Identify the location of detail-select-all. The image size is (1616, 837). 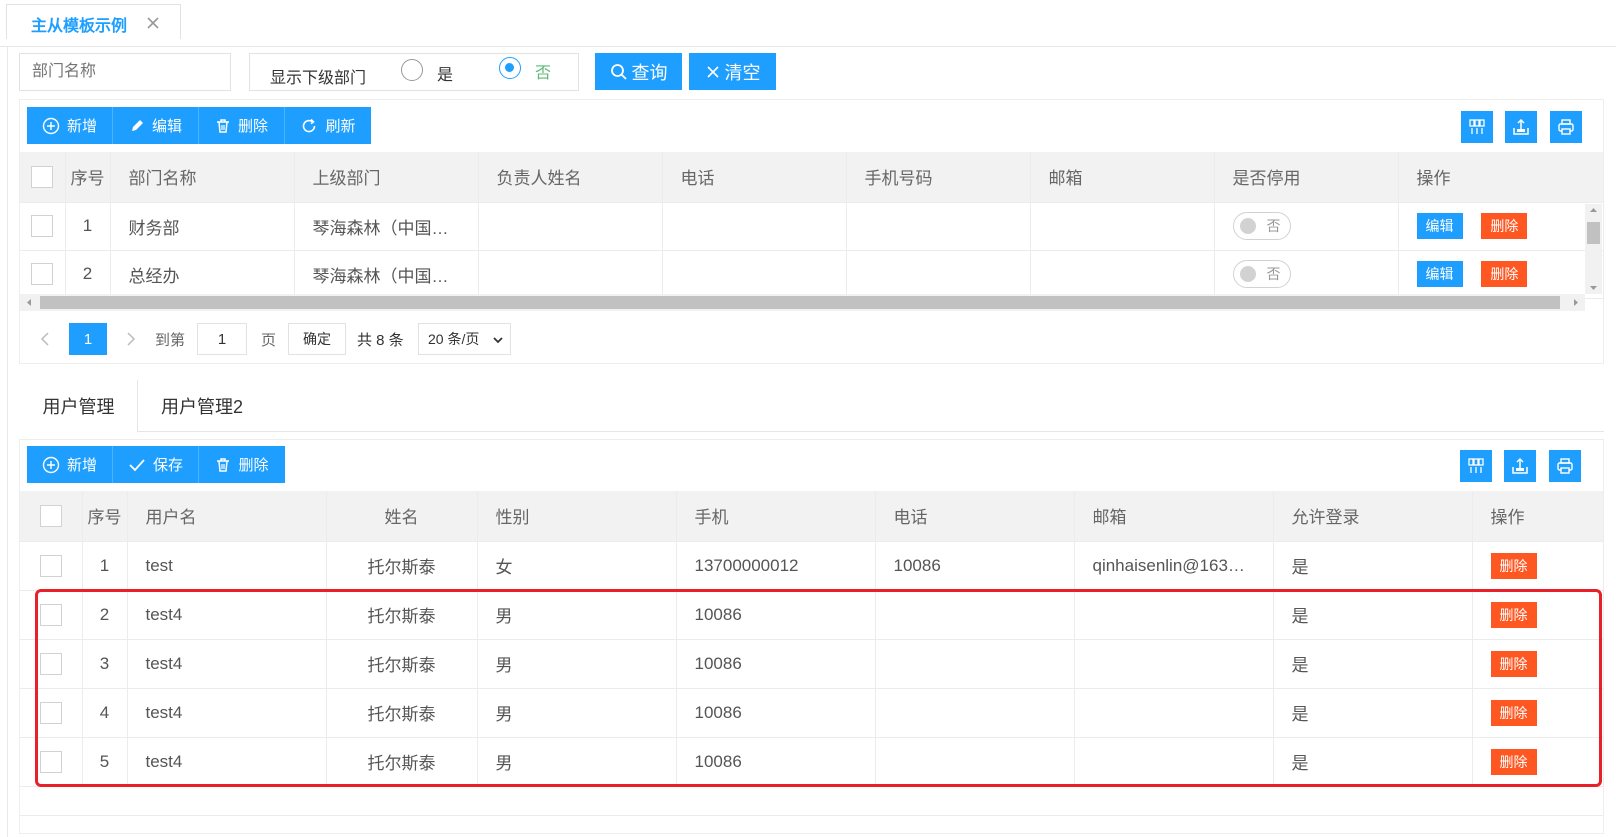
(51, 516).